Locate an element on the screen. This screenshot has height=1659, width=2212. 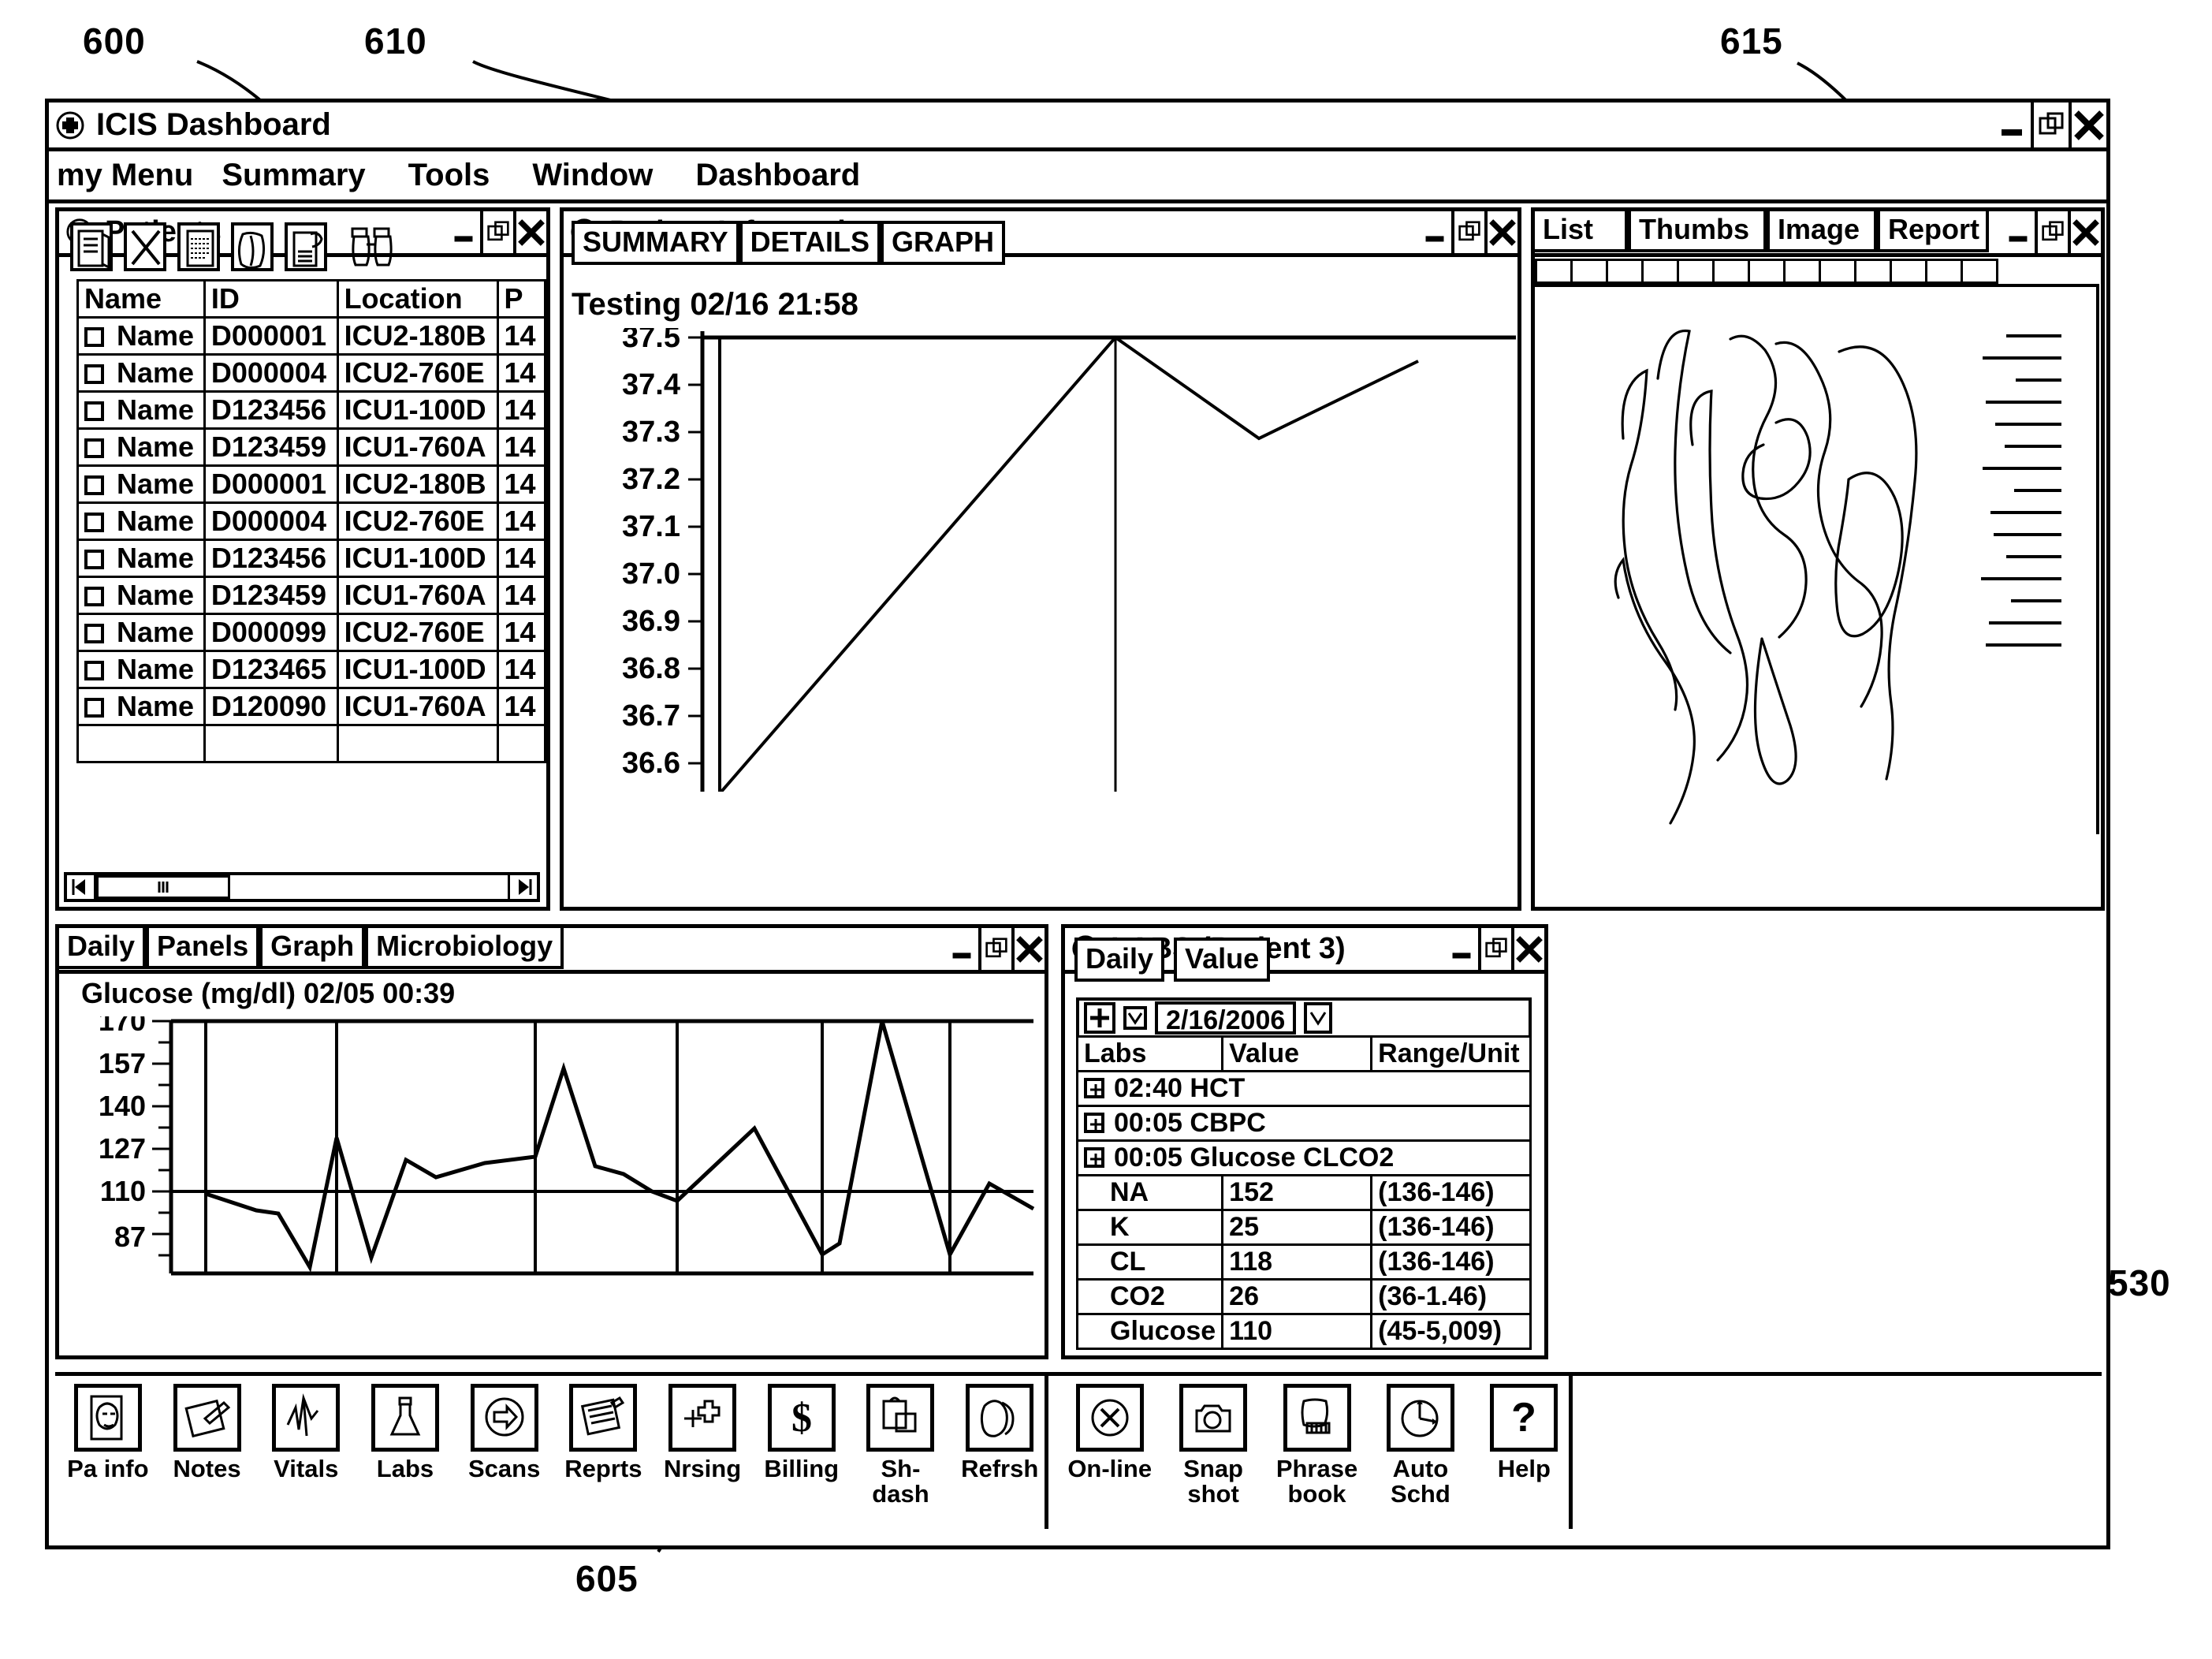
table-row: Name D000099 ICU2-760E 14 is located at coordinates (311, 632).